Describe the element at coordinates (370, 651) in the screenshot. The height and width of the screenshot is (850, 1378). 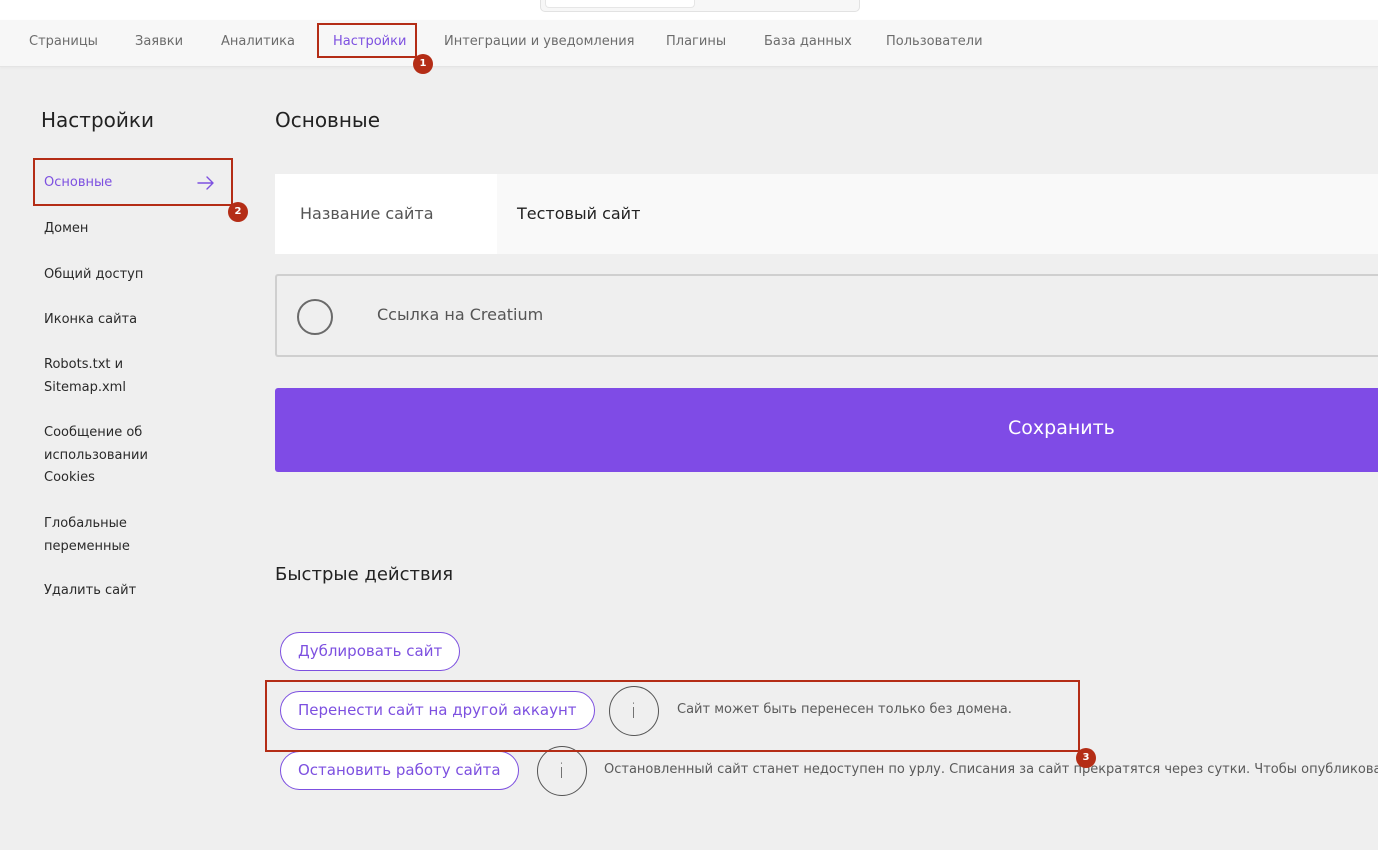
I see `duplicate-site-button: Дублировать сайт` at that location.